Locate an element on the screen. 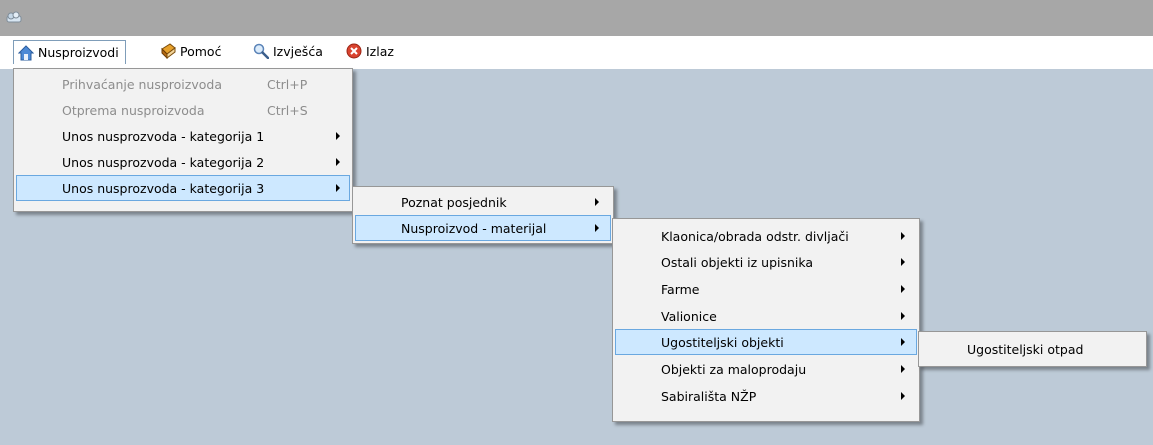  menu-item-klaonica: Klaonica/obrada odstr. divljači is located at coordinates (766, 236).